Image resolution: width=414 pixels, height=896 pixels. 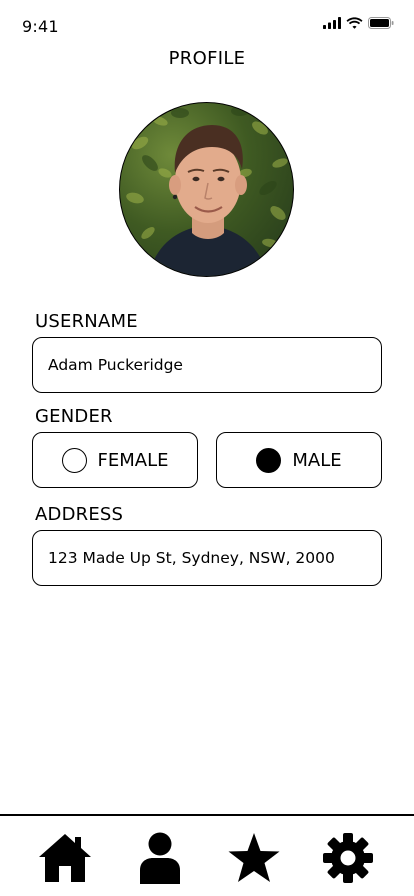 What do you see at coordinates (381, 23) in the screenshot?
I see `battery-icon` at bounding box center [381, 23].